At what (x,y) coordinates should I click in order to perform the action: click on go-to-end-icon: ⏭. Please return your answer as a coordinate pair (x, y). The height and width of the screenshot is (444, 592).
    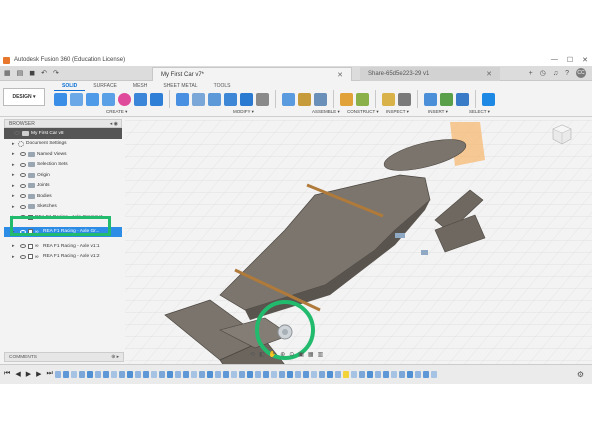
    Looking at the image, I should click on (49, 374).